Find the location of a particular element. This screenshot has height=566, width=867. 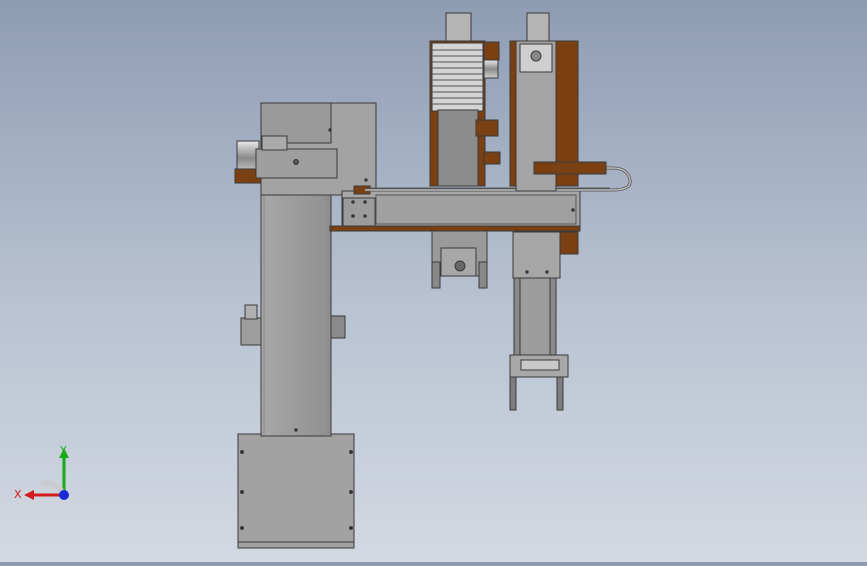

side-sensor is located at coordinates (251, 331).